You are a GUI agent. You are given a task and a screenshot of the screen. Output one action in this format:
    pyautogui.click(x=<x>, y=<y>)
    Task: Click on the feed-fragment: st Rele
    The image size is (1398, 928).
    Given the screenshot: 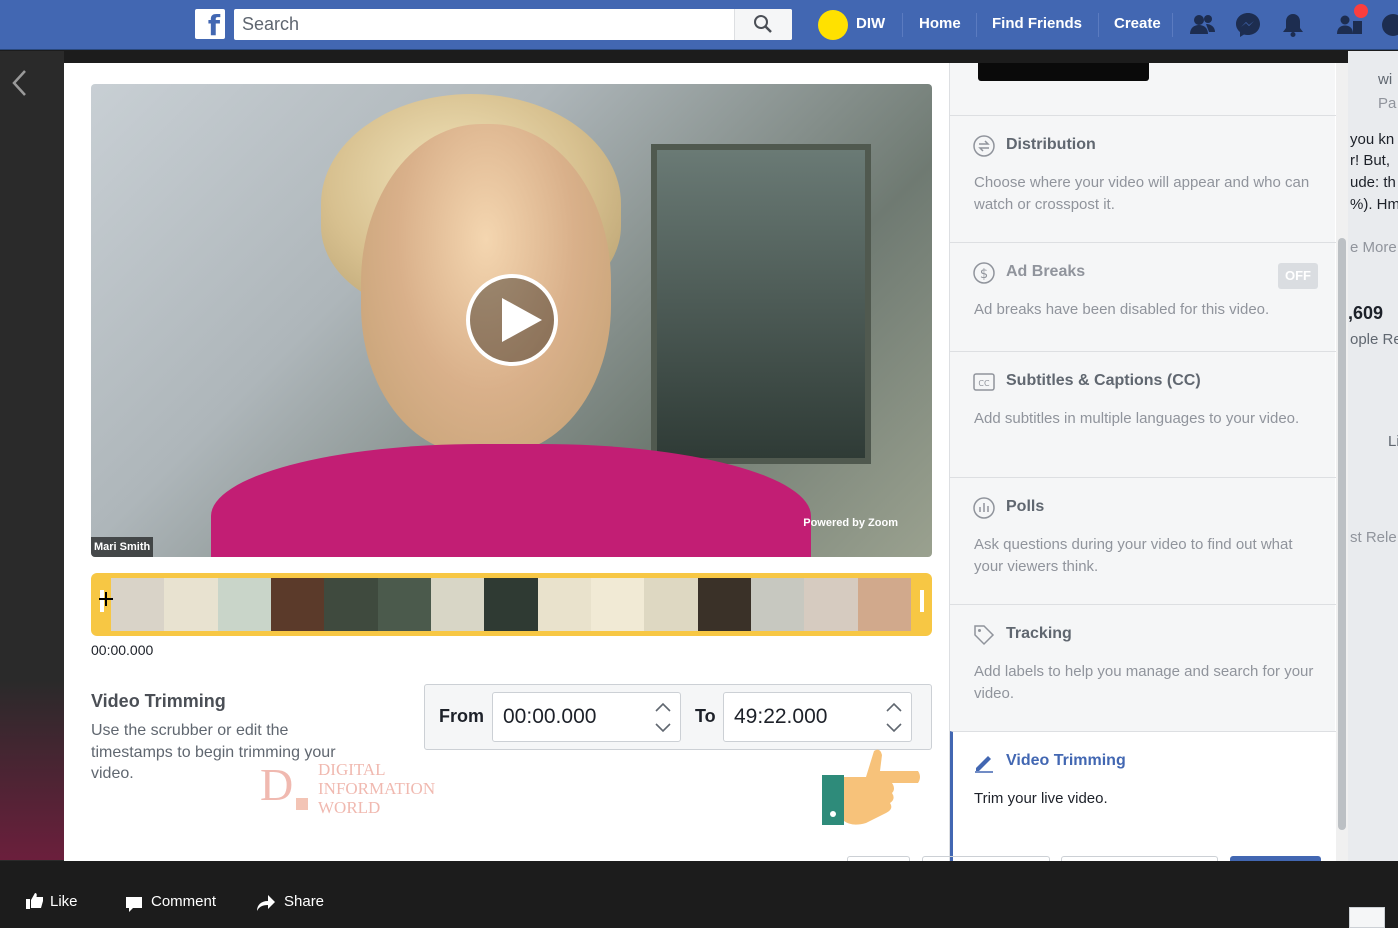 What is the action you would take?
    pyautogui.click(x=1373, y=537)
    